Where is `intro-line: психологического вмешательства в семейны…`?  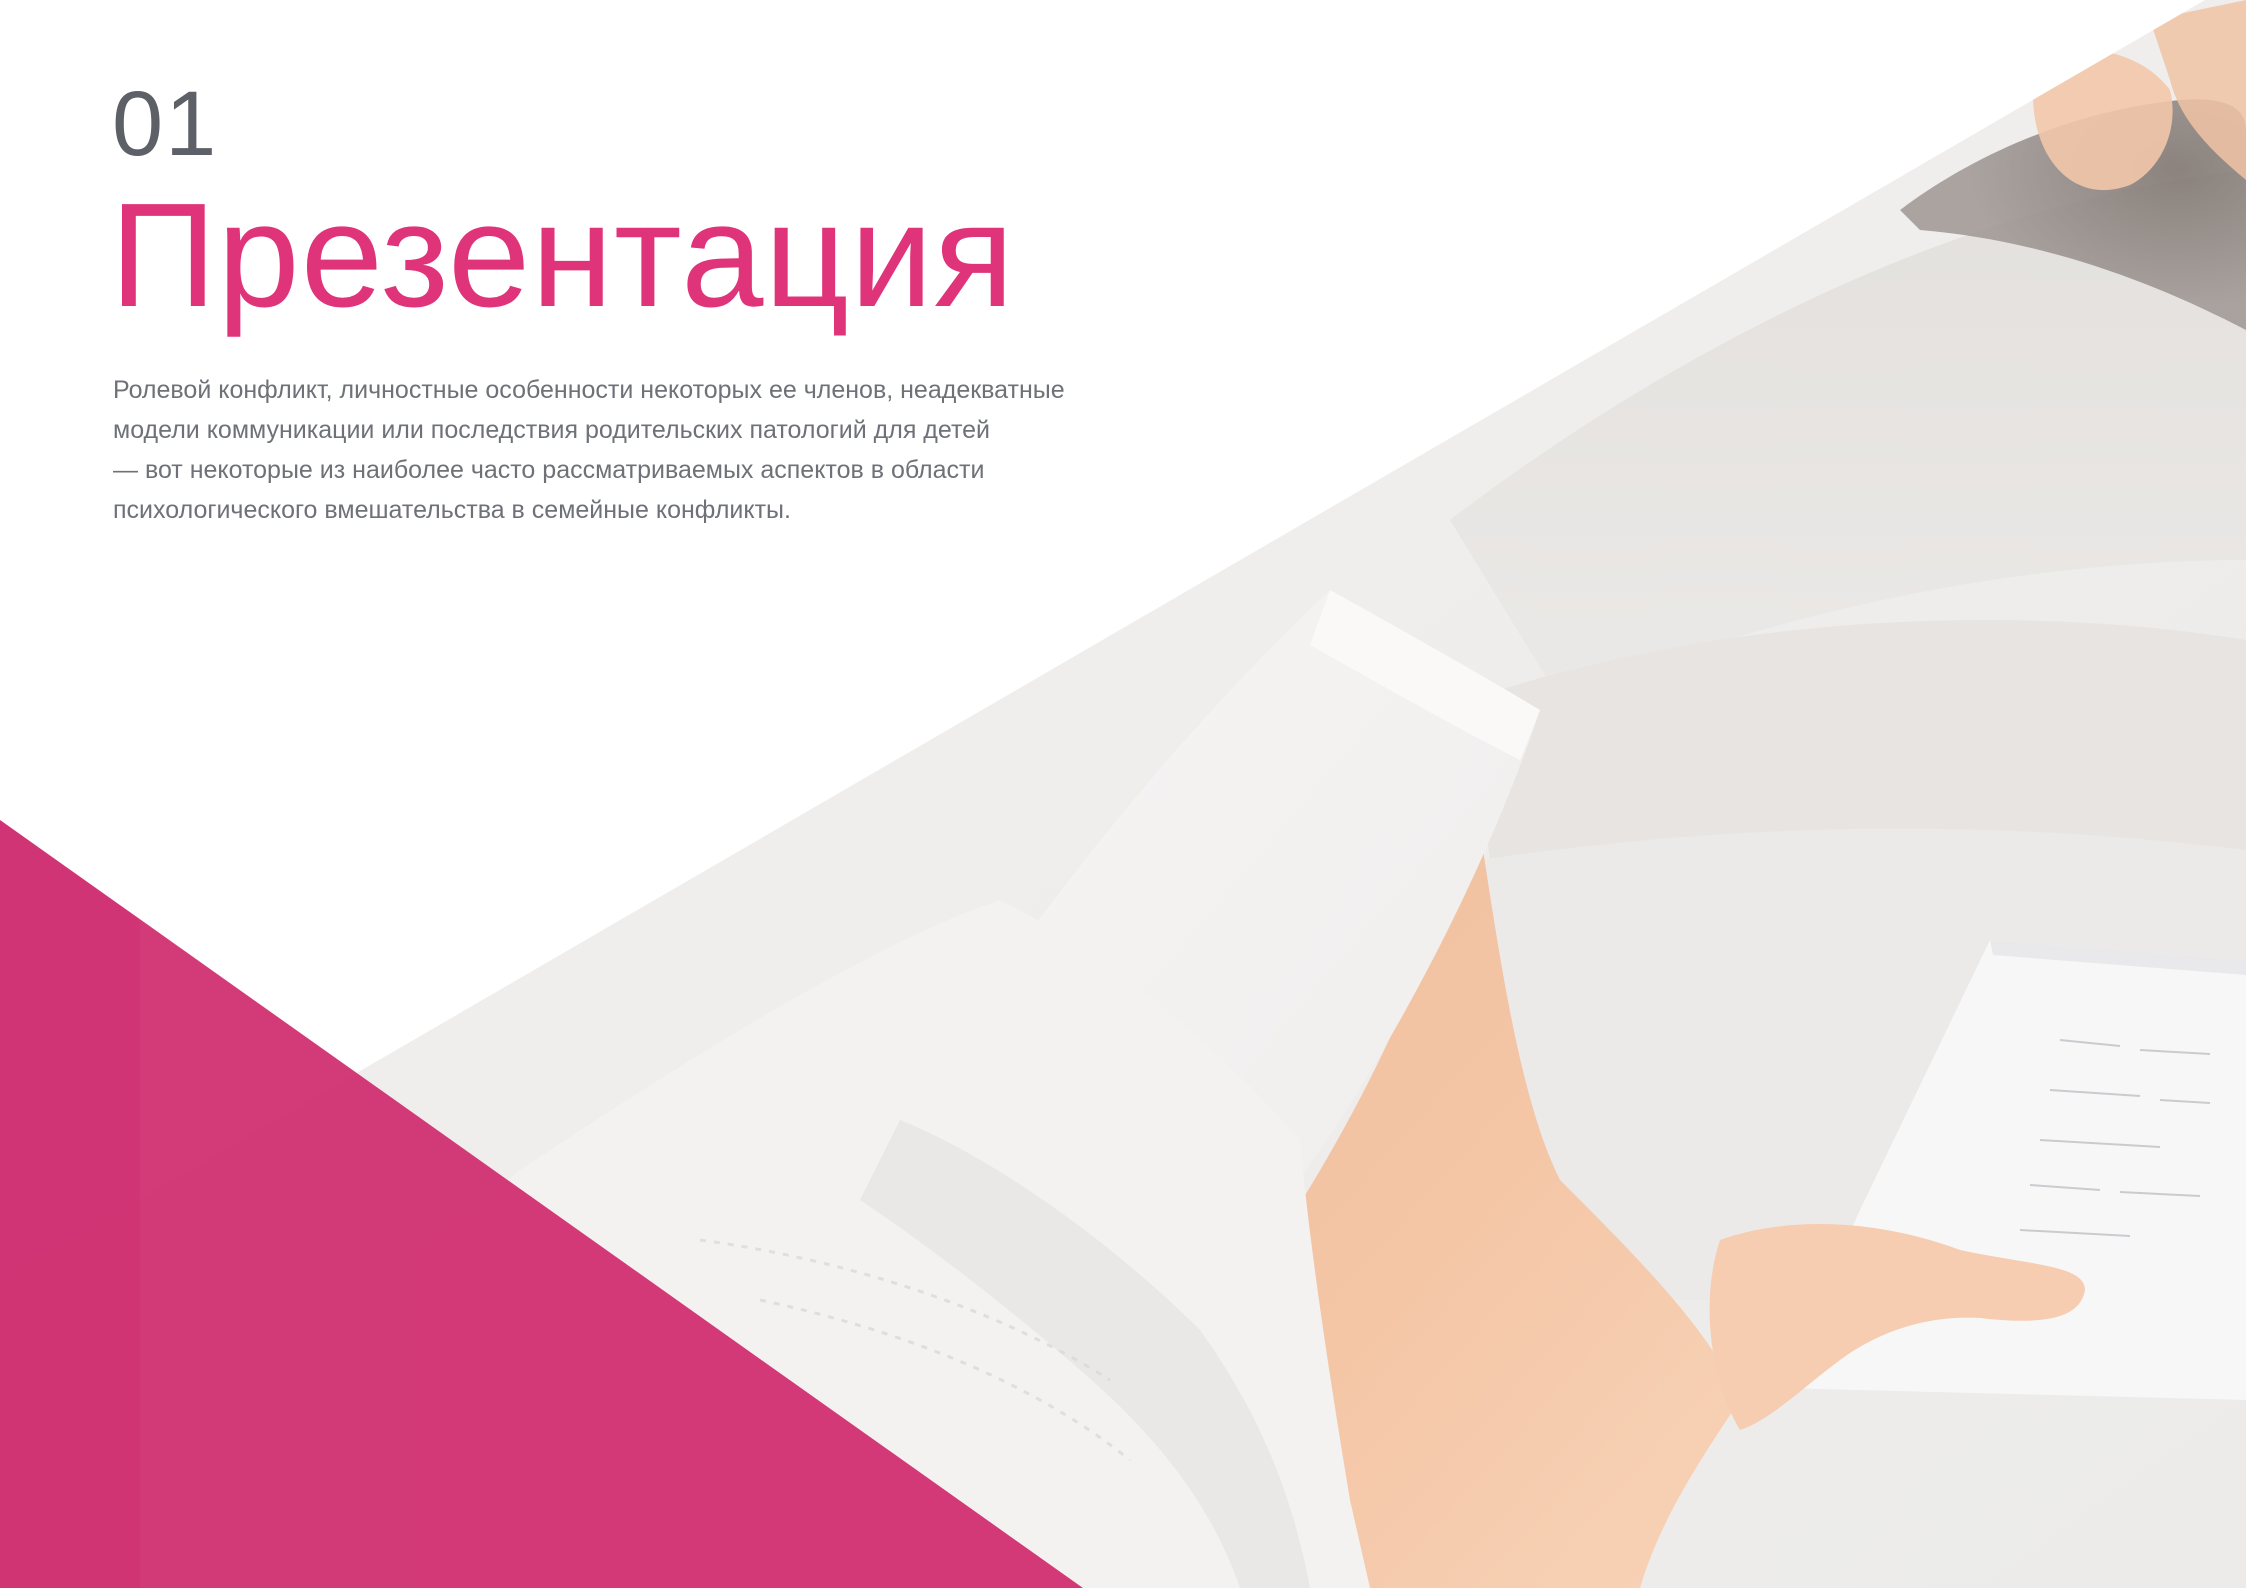 intro-line: психологического вмешательства в семейны… is located at coordinates (452, 510).